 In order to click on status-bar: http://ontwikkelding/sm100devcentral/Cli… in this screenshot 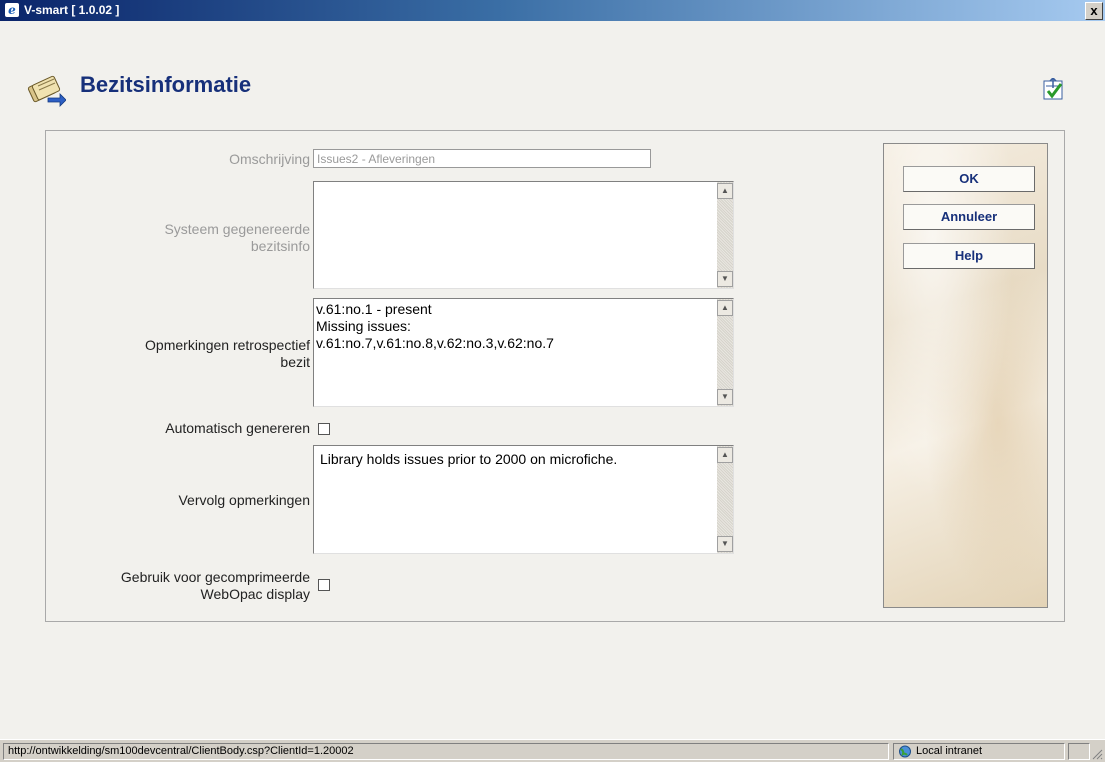, I will do `click(552, 750)`.